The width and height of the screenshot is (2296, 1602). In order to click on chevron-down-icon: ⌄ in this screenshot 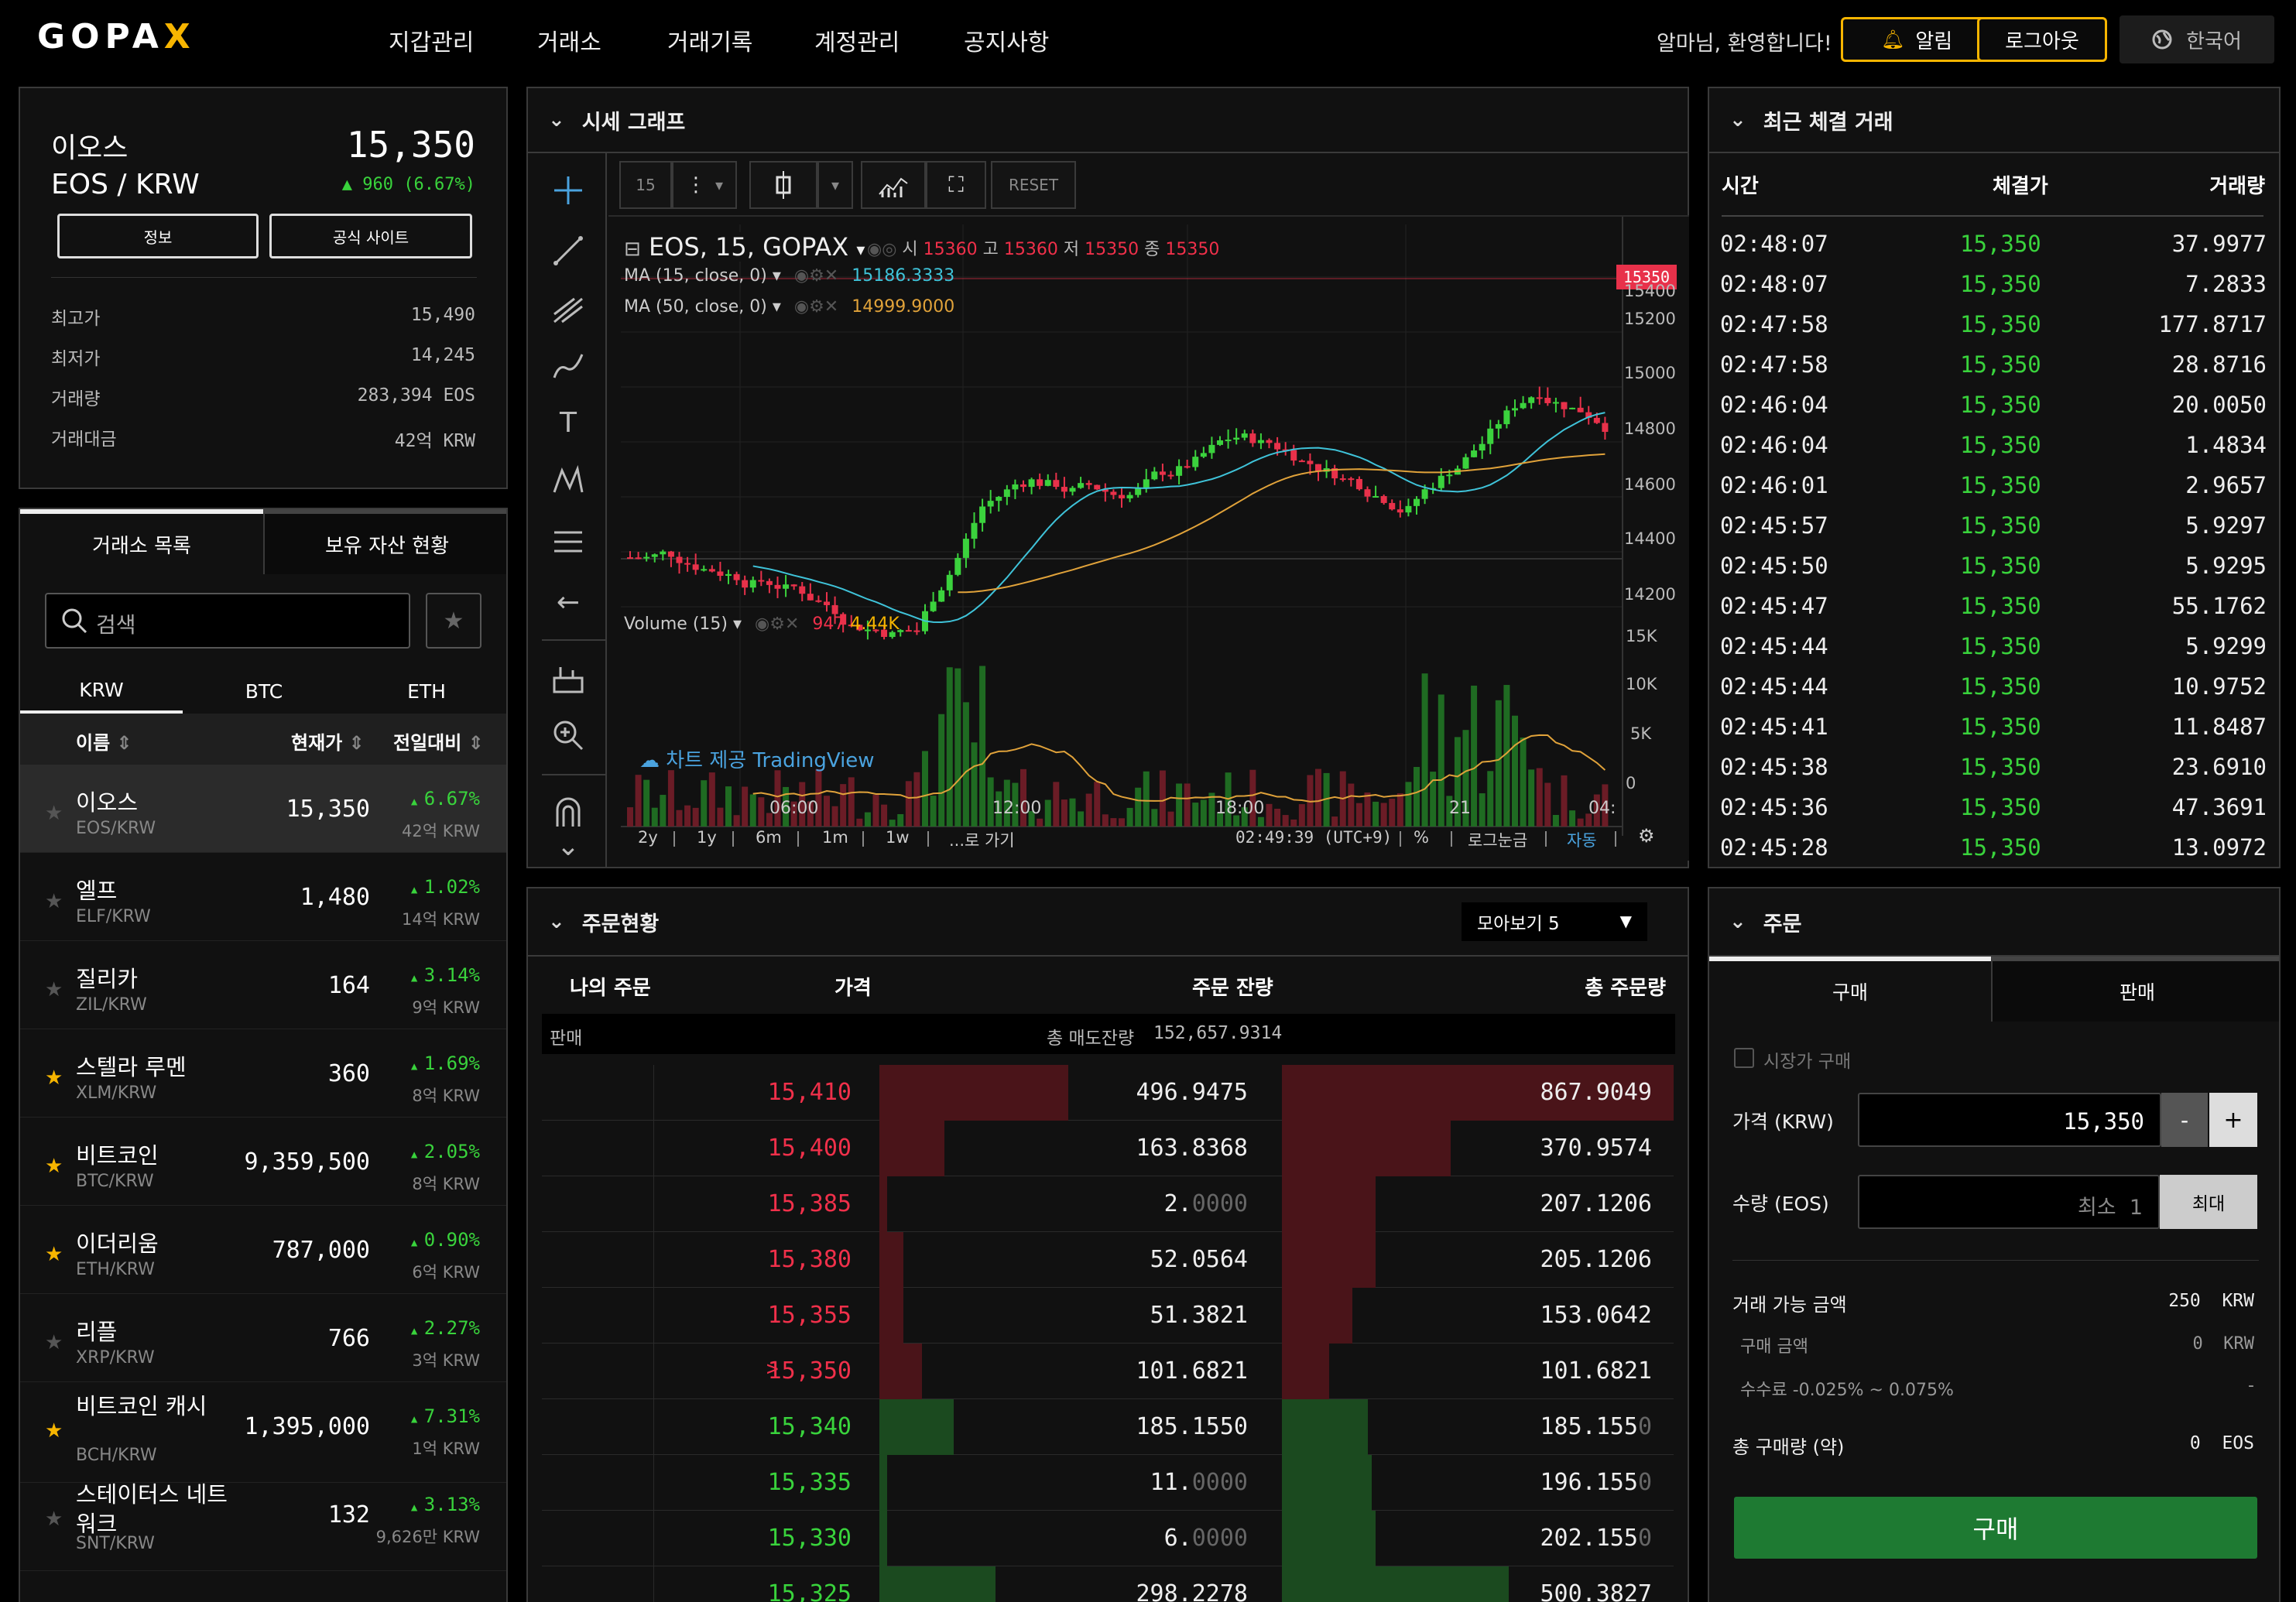, I will do `click(568, 846)`.